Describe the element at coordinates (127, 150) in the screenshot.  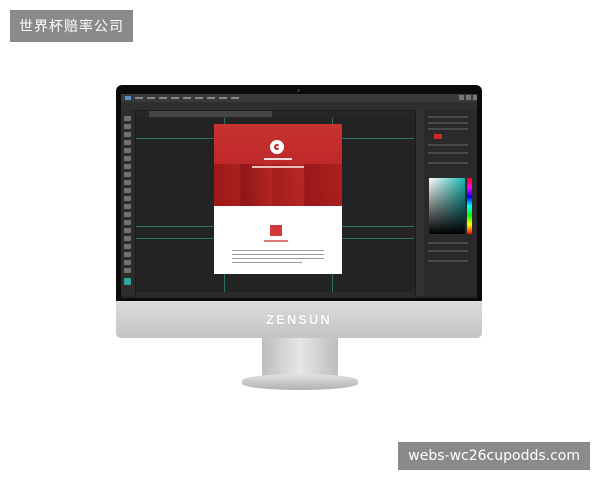
I see `crop-tool-icon` at that location.